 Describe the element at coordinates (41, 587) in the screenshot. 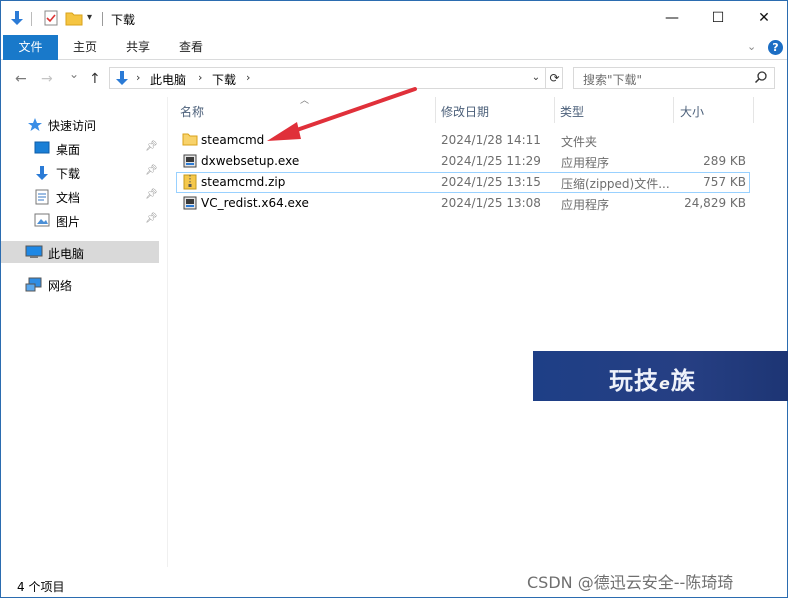

I see `item-count: 4 个项目` at that location.